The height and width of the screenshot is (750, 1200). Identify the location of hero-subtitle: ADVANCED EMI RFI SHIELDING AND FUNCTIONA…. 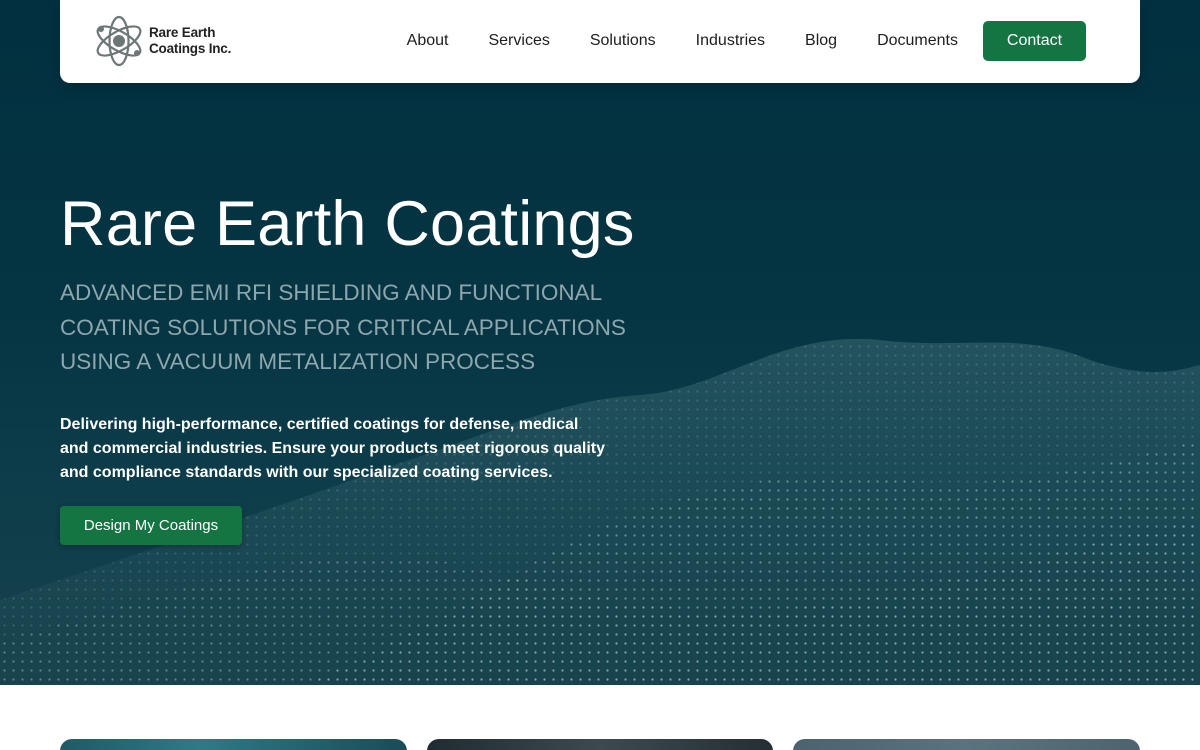
(370, 328).